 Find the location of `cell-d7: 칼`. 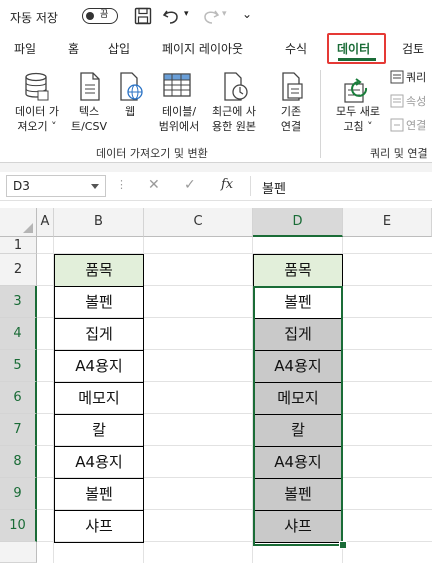

cell-d7: 칼 is located at coordinates (298, 430).